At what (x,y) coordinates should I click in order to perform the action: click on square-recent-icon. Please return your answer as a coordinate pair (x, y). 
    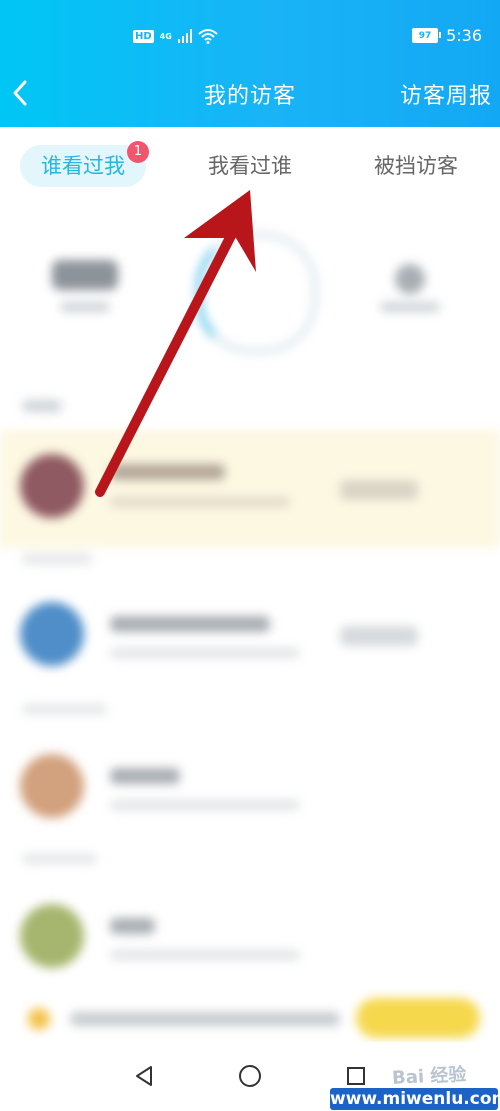
    Looking at the image, I should click on (356, 1076).